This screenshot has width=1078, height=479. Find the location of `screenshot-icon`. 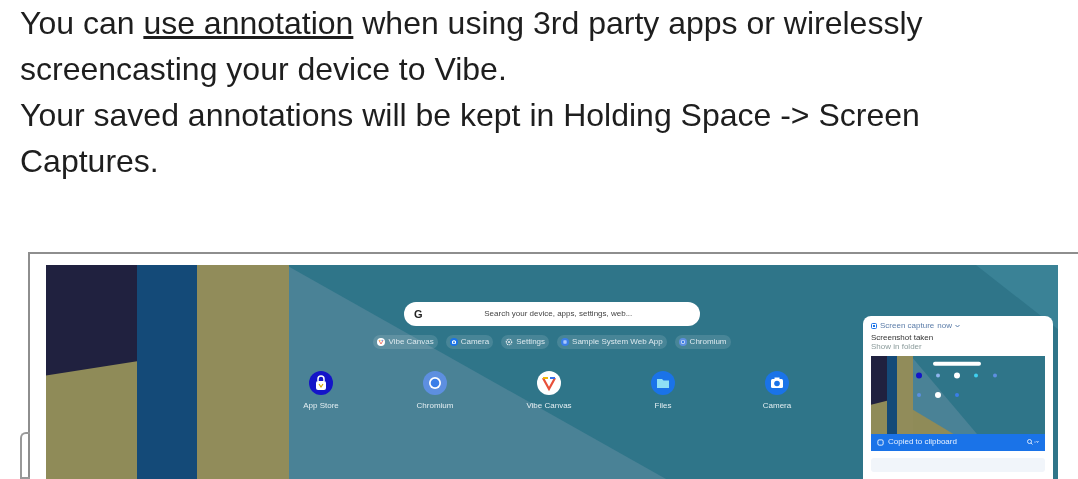

screenshot-icon is located at coordinates (874, 325).